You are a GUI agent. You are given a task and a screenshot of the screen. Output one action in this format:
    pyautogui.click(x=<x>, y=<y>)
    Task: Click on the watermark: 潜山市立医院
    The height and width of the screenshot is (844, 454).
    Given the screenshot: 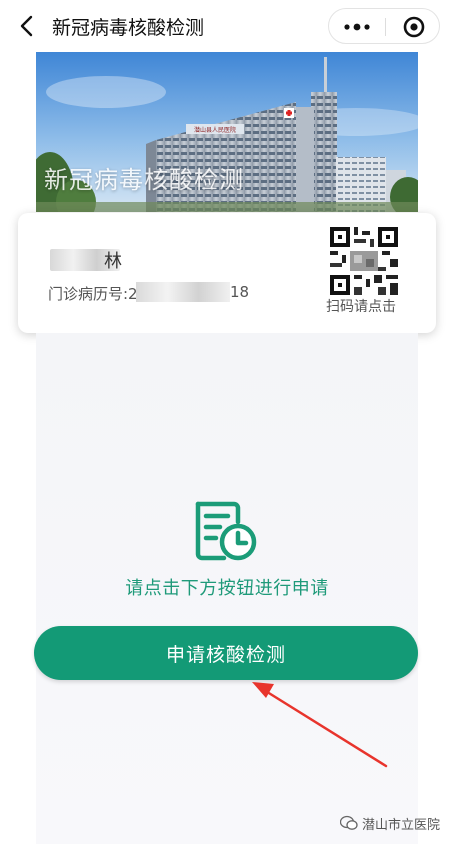 What is the action you would take?
    pyautogui.click(x=389, y=823)
    